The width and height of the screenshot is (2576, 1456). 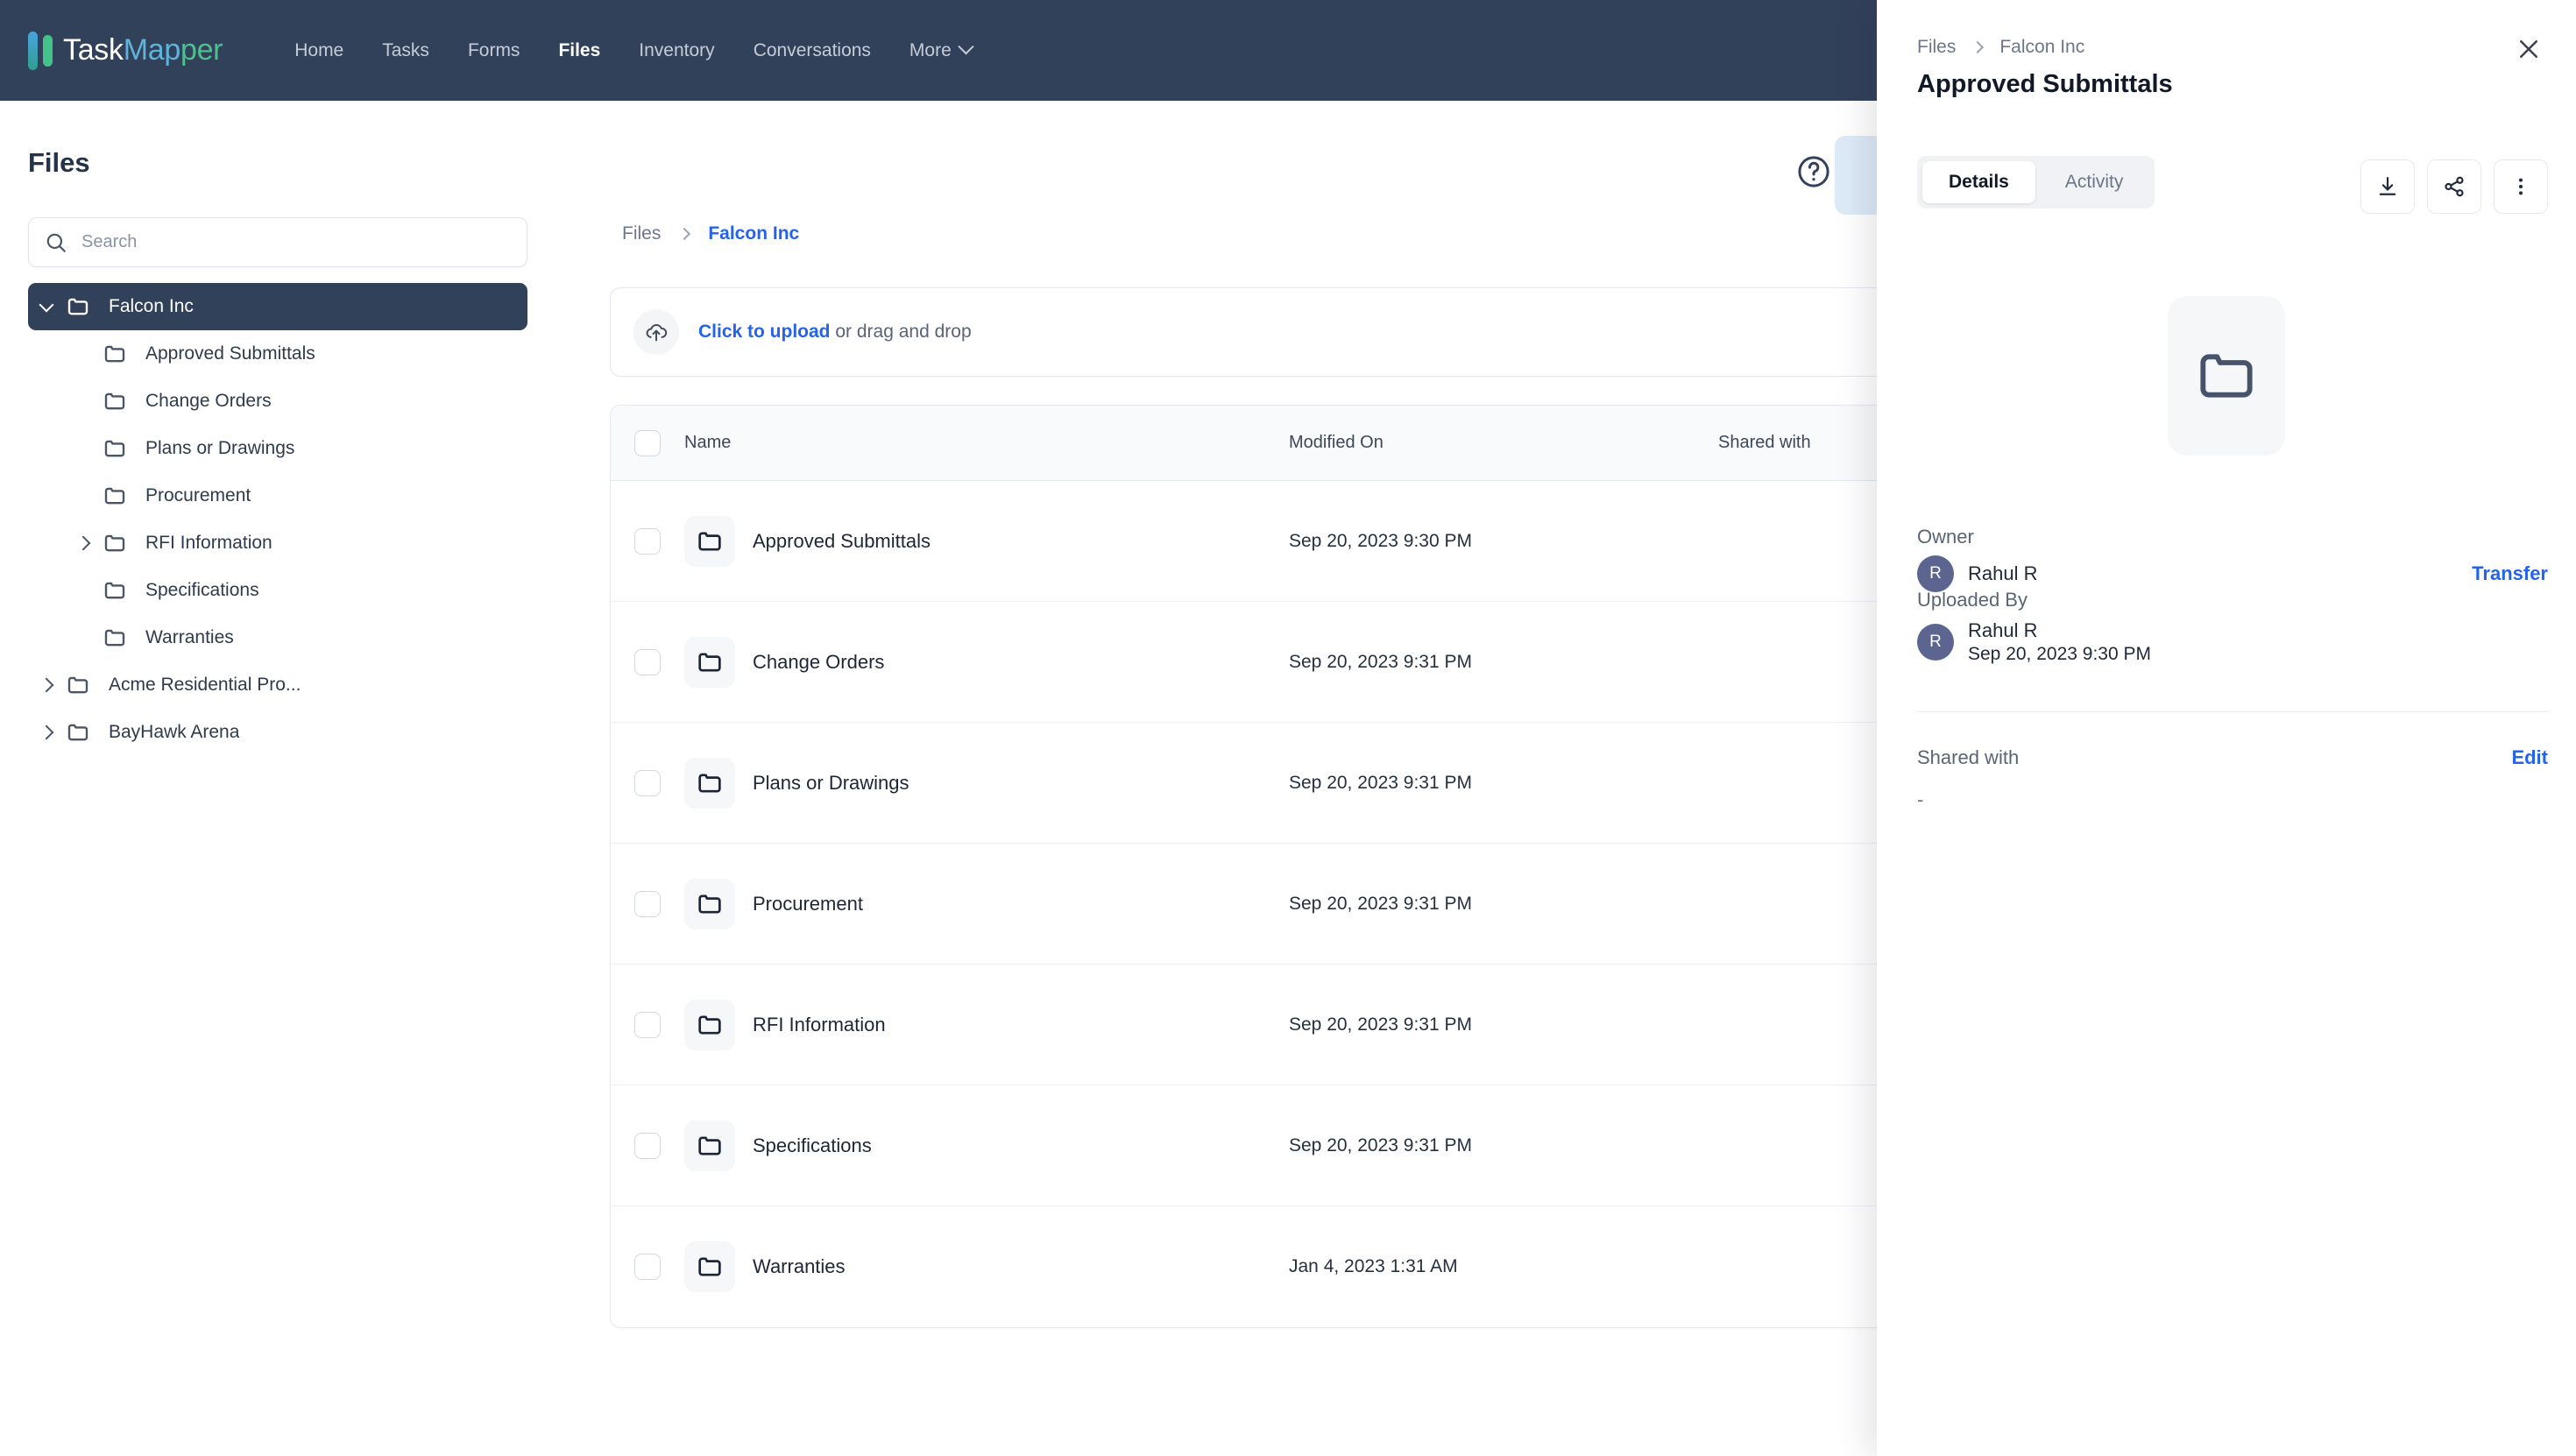 I want to click on row-name-label: Procurement, so click(x=808, y=903).